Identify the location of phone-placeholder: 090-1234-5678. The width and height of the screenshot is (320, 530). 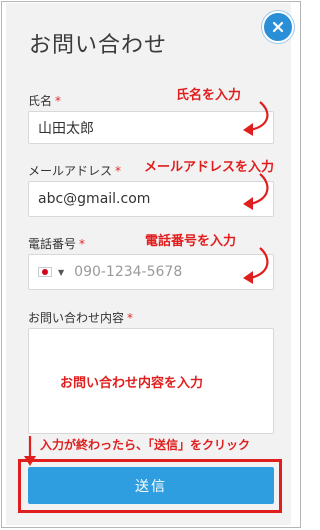
(128, 272).